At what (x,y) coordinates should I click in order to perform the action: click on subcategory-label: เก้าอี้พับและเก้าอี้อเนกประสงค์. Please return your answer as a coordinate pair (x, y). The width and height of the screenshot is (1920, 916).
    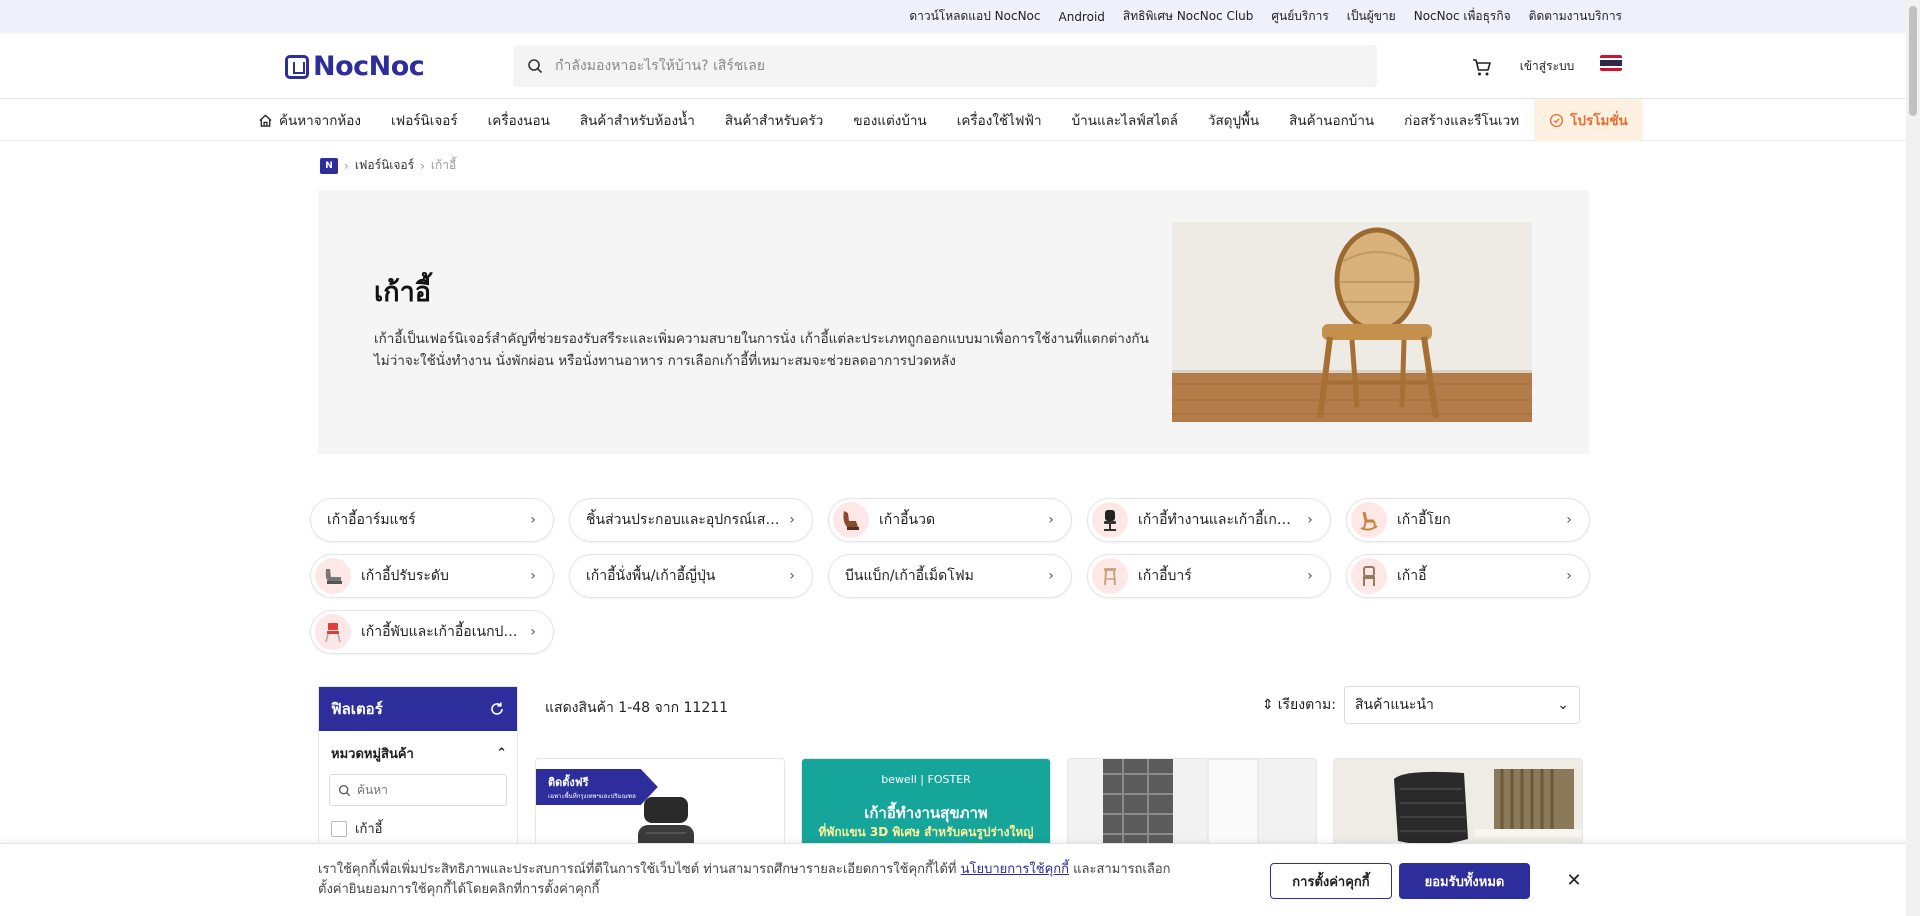
    Looking at the image, I should click on (442, 632).